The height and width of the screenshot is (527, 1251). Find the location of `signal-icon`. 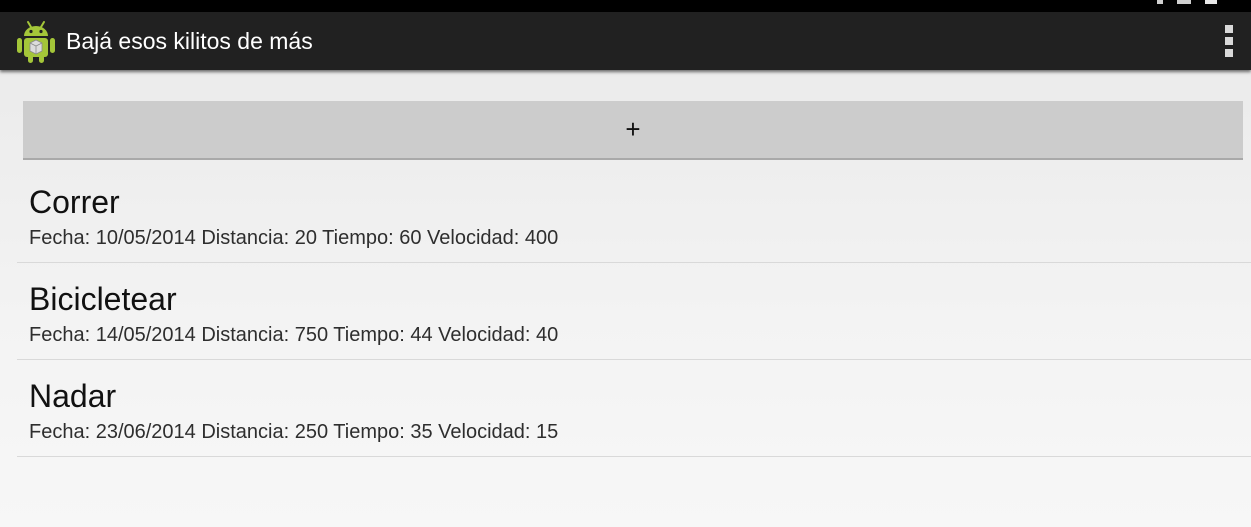

signal-icon is located at coordinates (1160, 2).